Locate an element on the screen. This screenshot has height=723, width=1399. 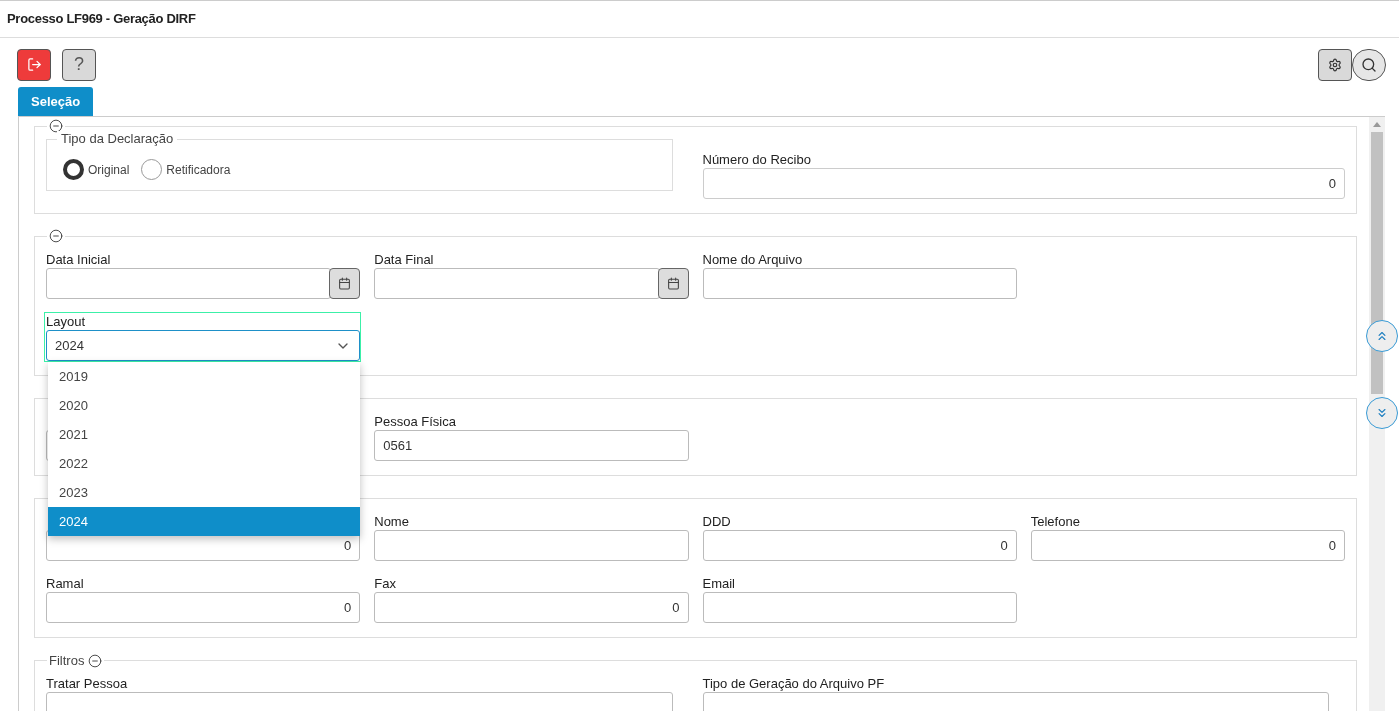
settings-button is located at coordinates (1335, 64).